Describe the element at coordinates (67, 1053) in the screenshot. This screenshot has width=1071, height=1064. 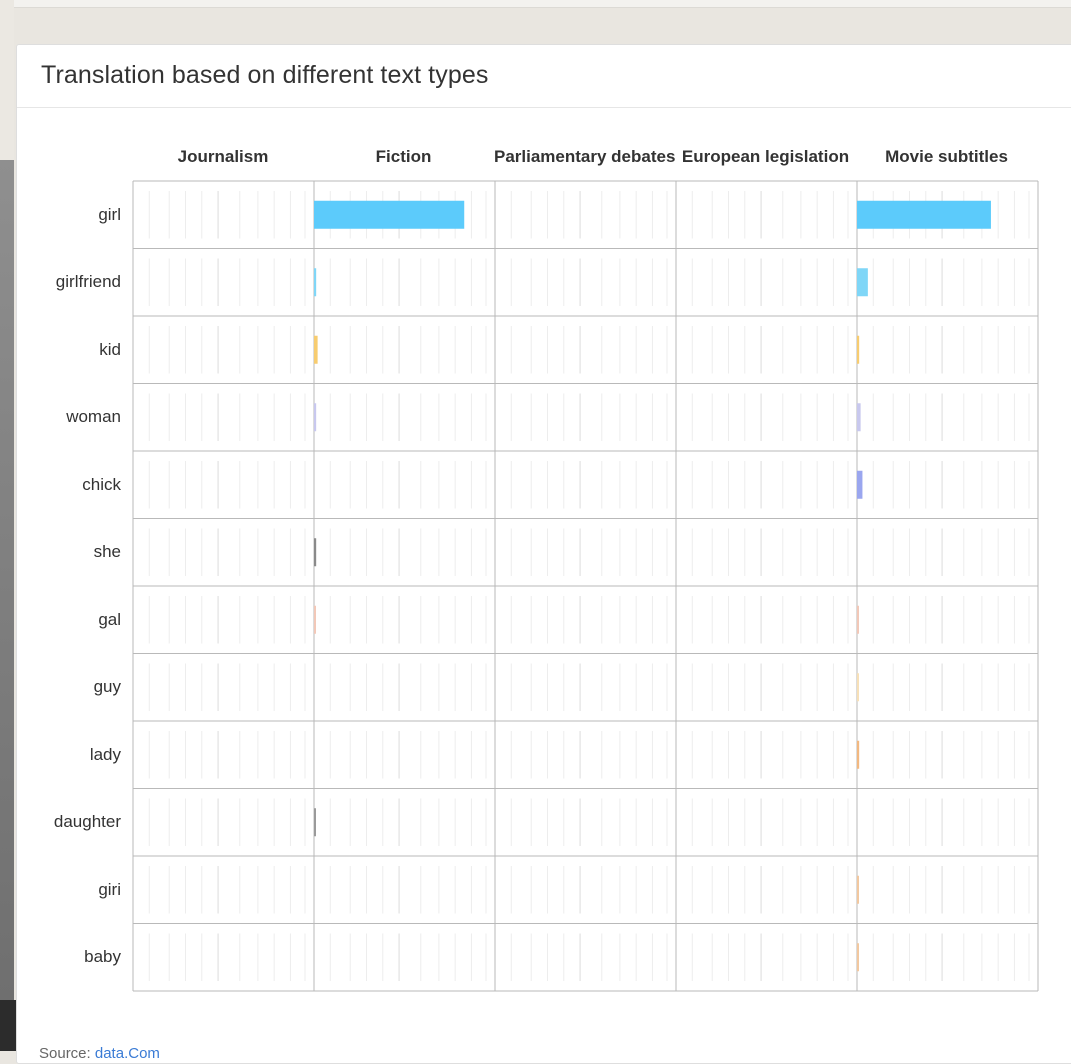
I see `source-prefix: Source:` at that location.